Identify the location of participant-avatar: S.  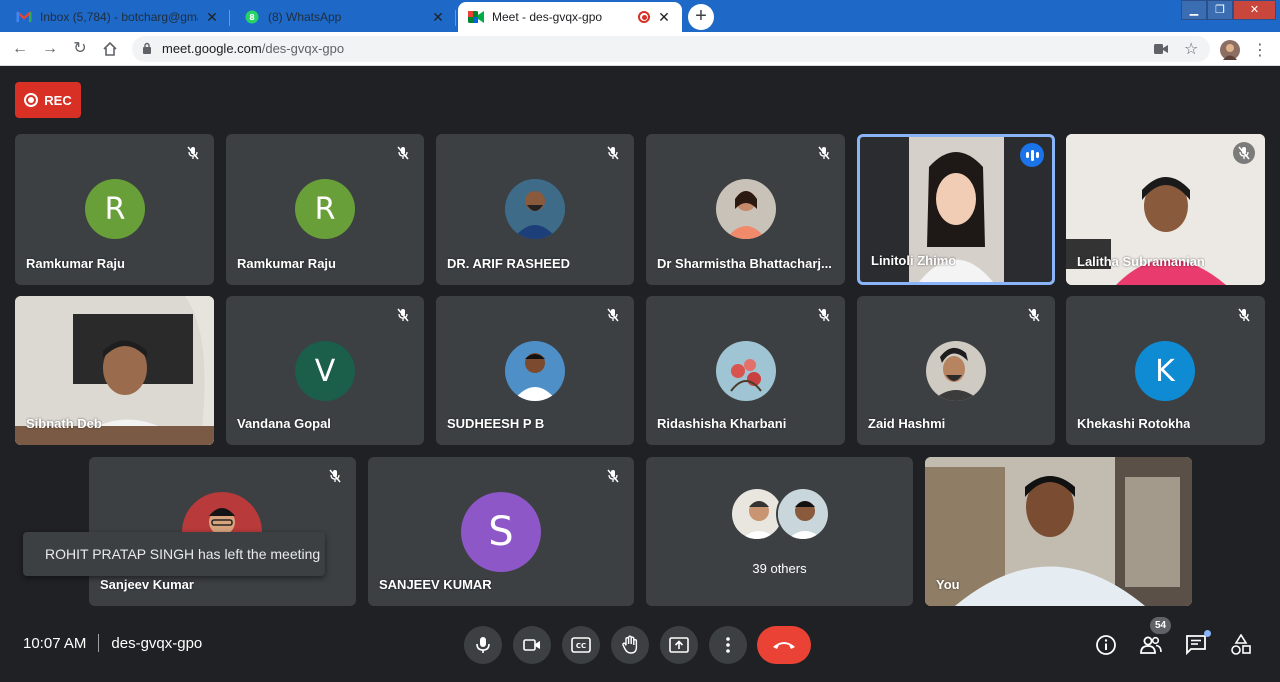
(501, 532).